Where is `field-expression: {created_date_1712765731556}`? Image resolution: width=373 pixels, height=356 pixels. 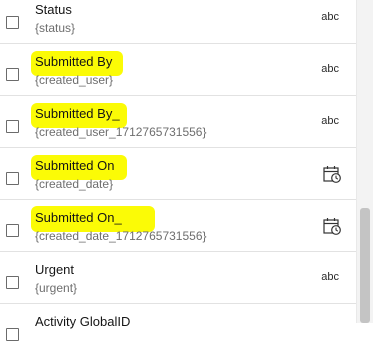 field-expression: {created_date_1712765731556} is located at coordinates (121, 236).